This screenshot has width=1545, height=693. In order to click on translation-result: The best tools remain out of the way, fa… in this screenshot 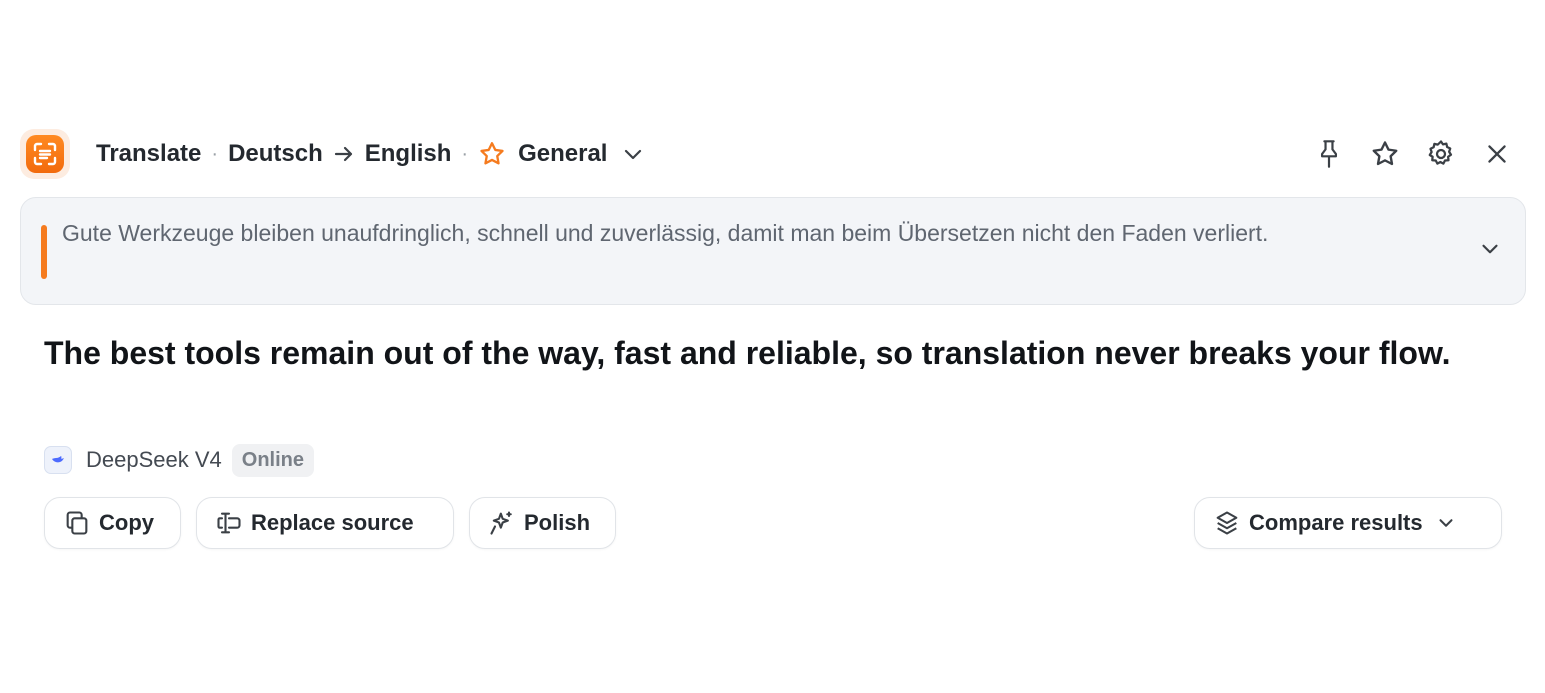, I will do `click(747, 353)`.